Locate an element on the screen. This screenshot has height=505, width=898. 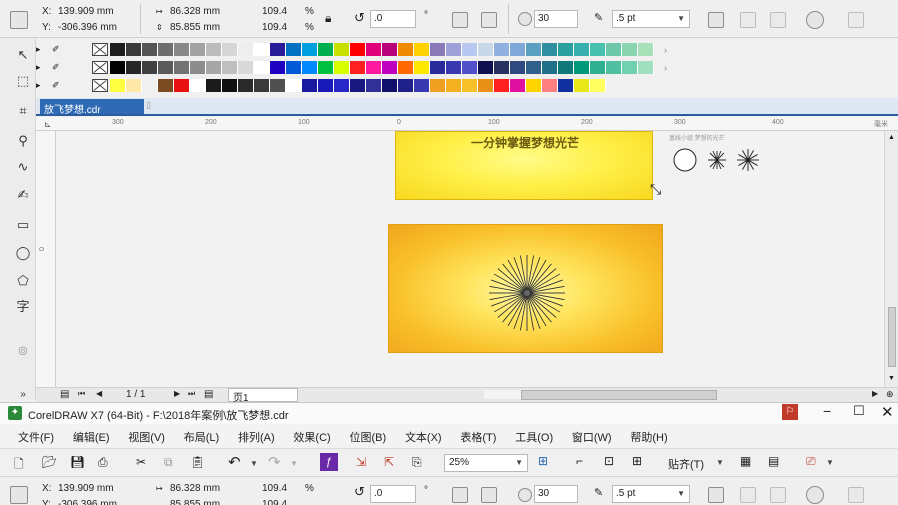
paste-icon: 📋︎ is located at coordinates (197, 462).